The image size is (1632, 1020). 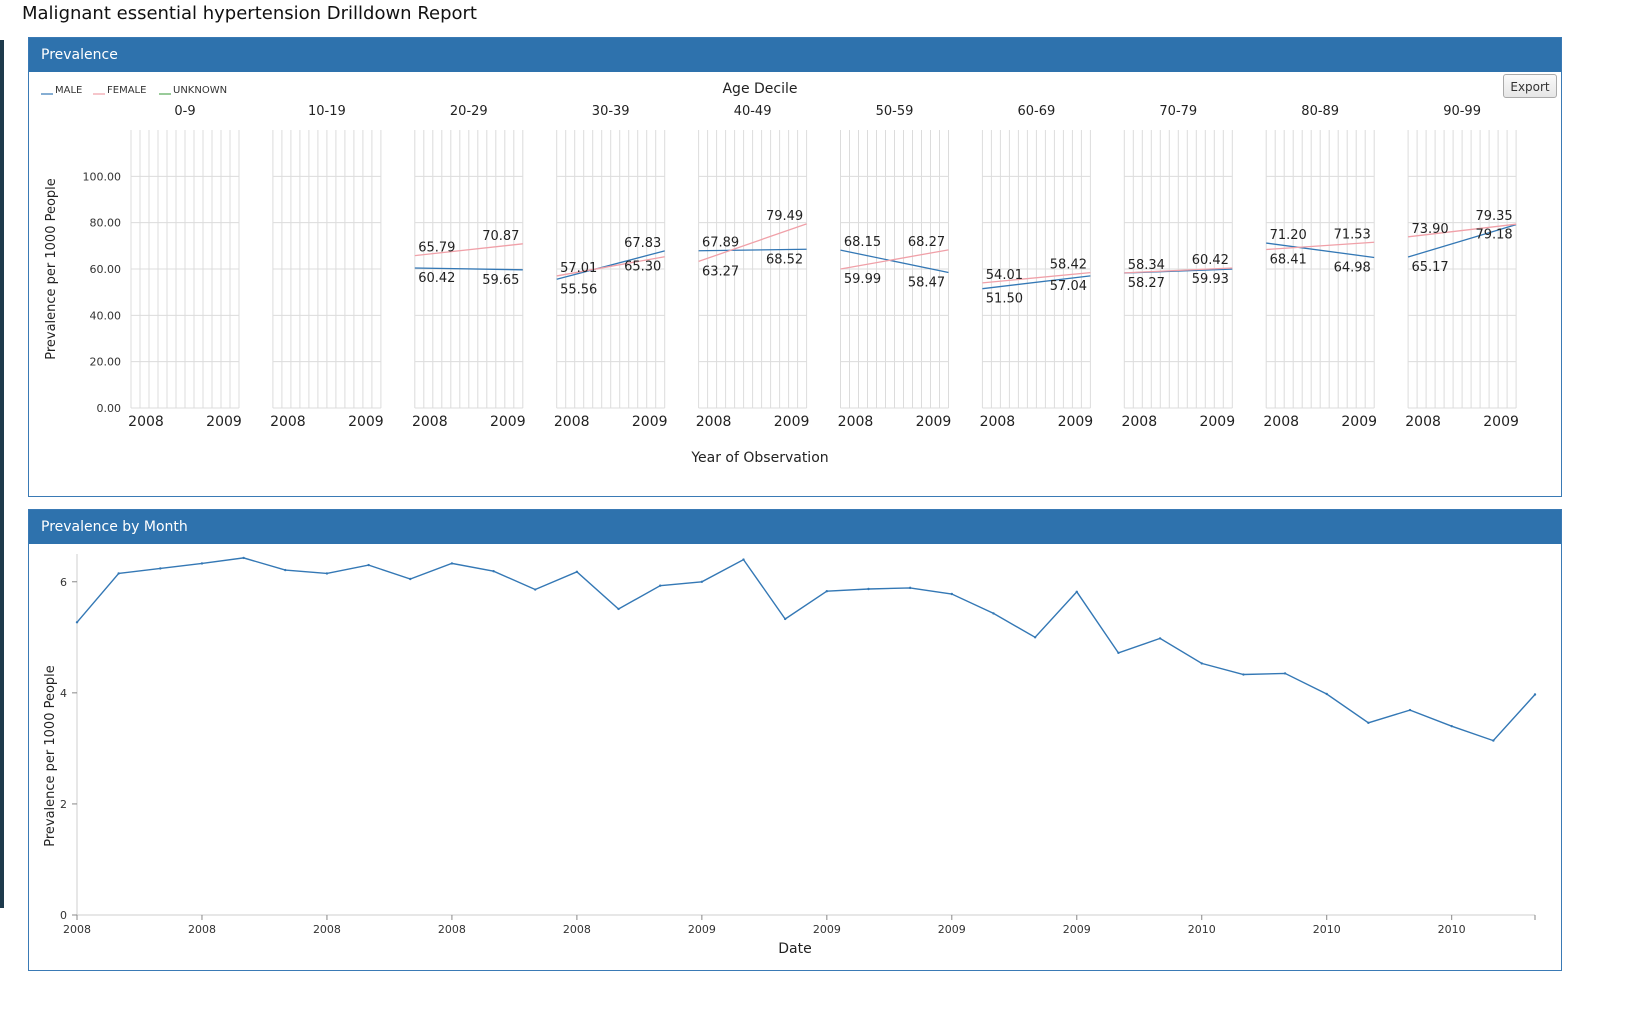 I want to click on data-label: 59.65, so click(x=500, y=280).